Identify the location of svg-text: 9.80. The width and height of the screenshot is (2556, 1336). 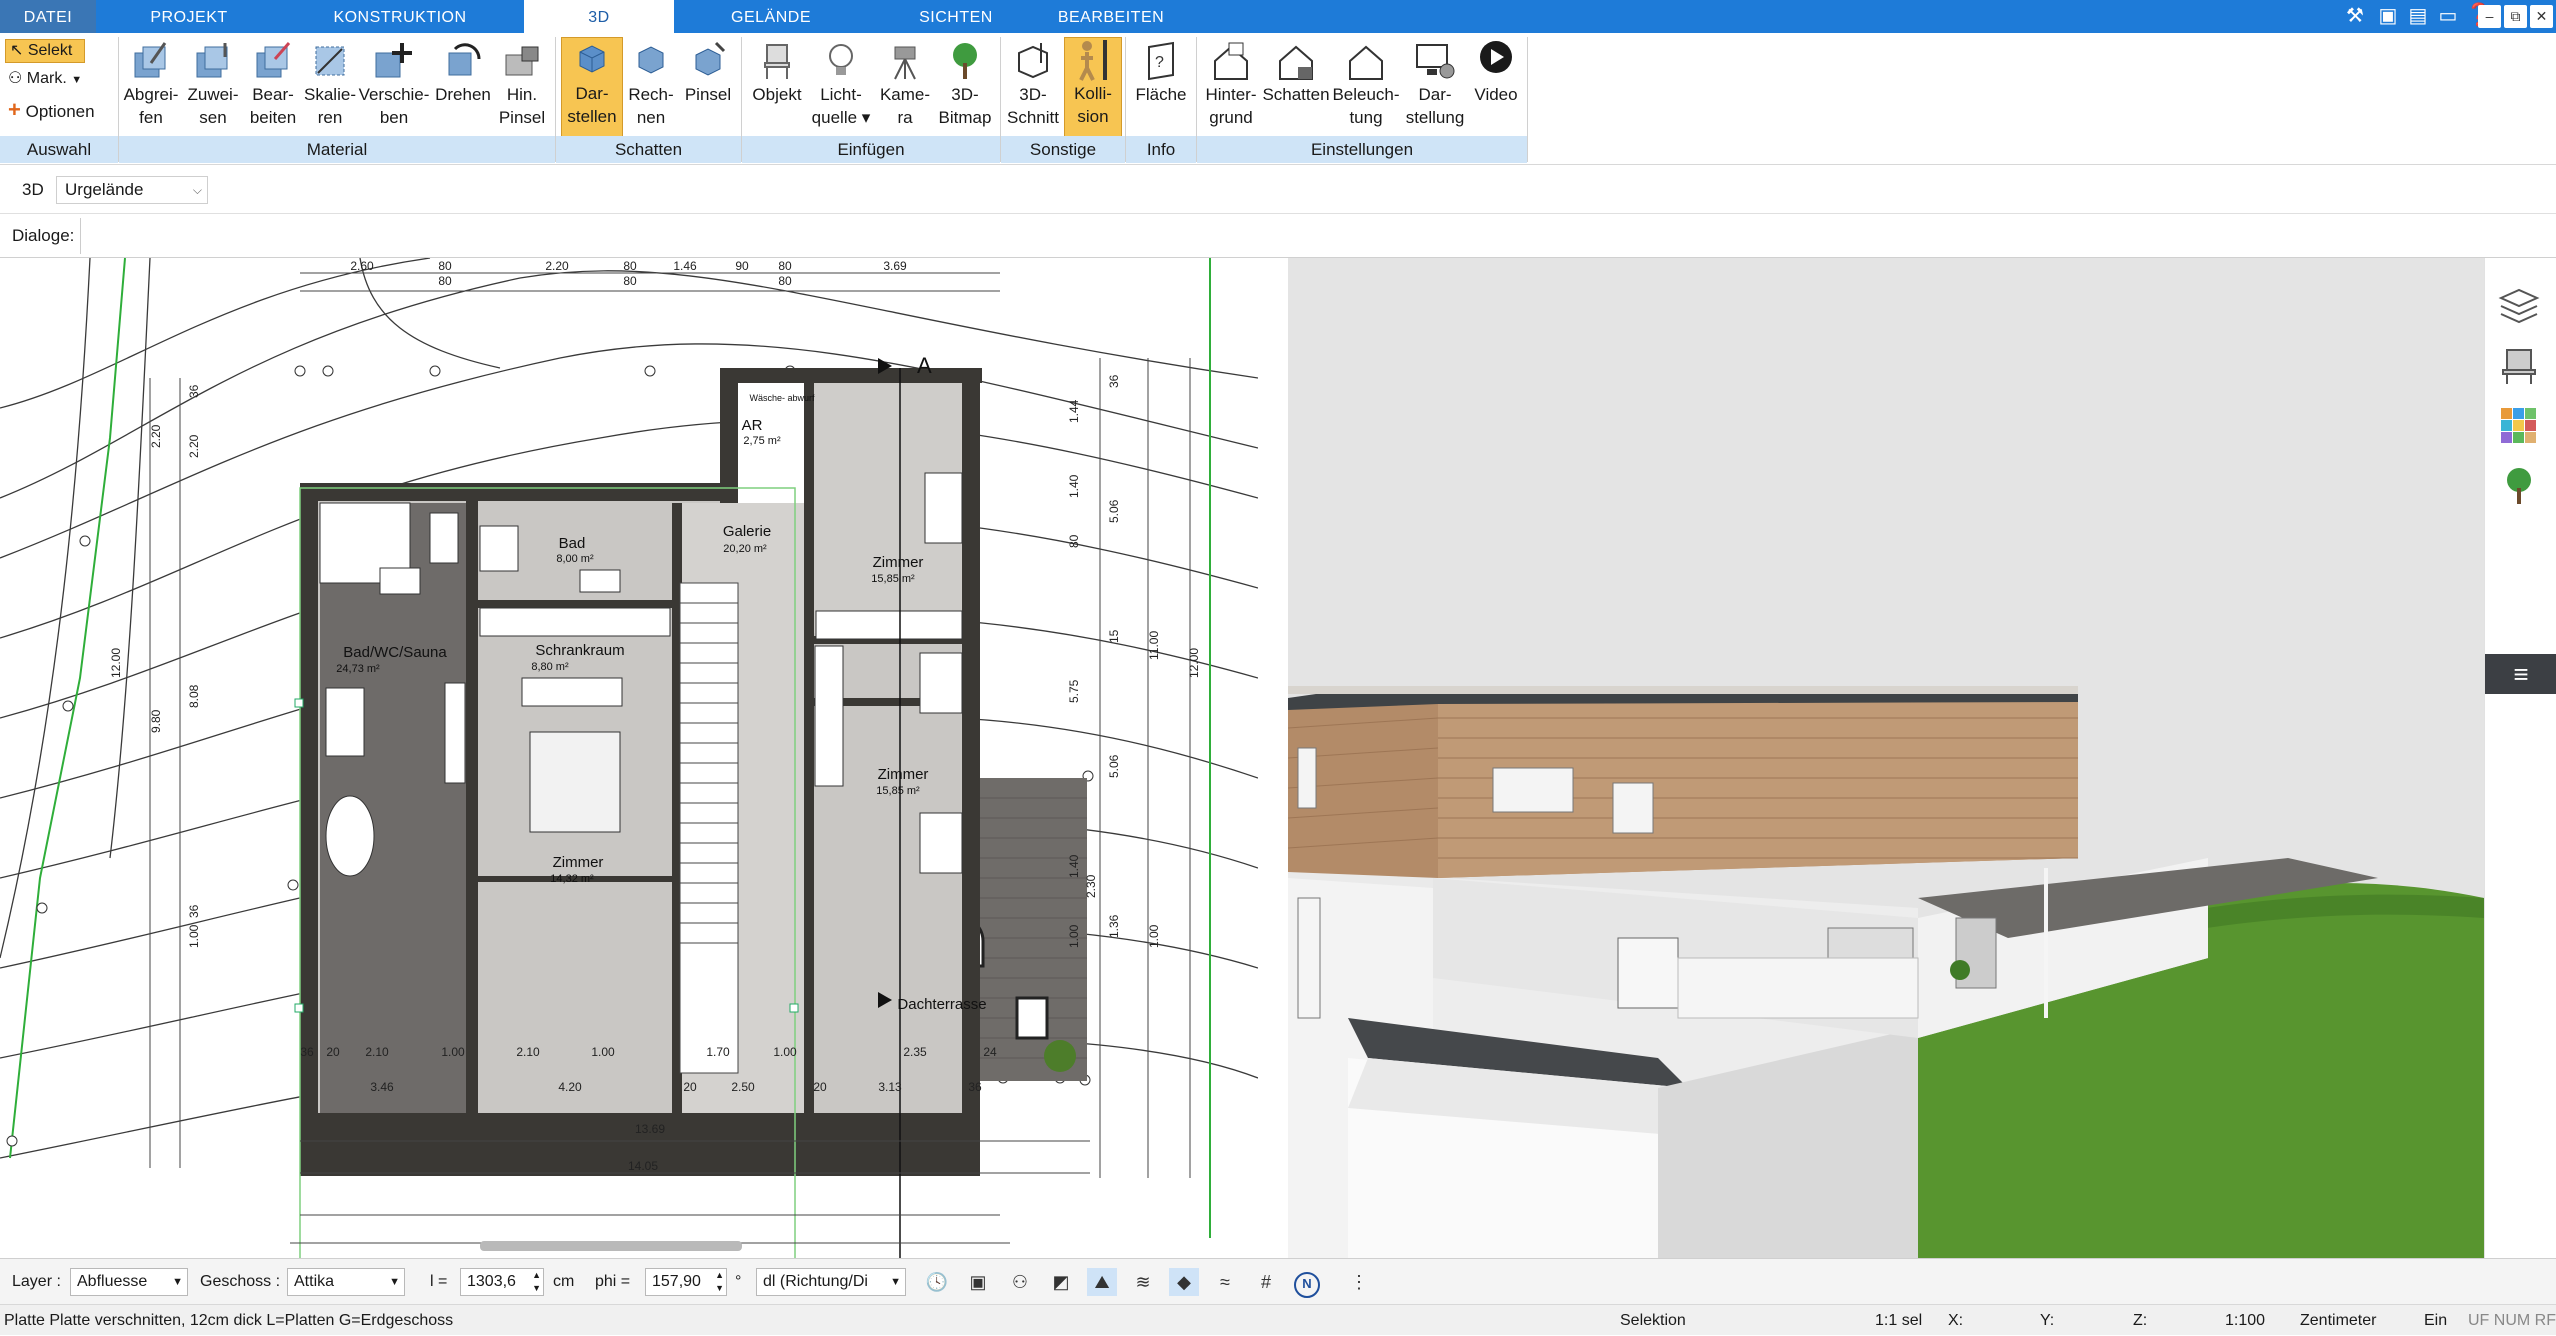
(156, 721).